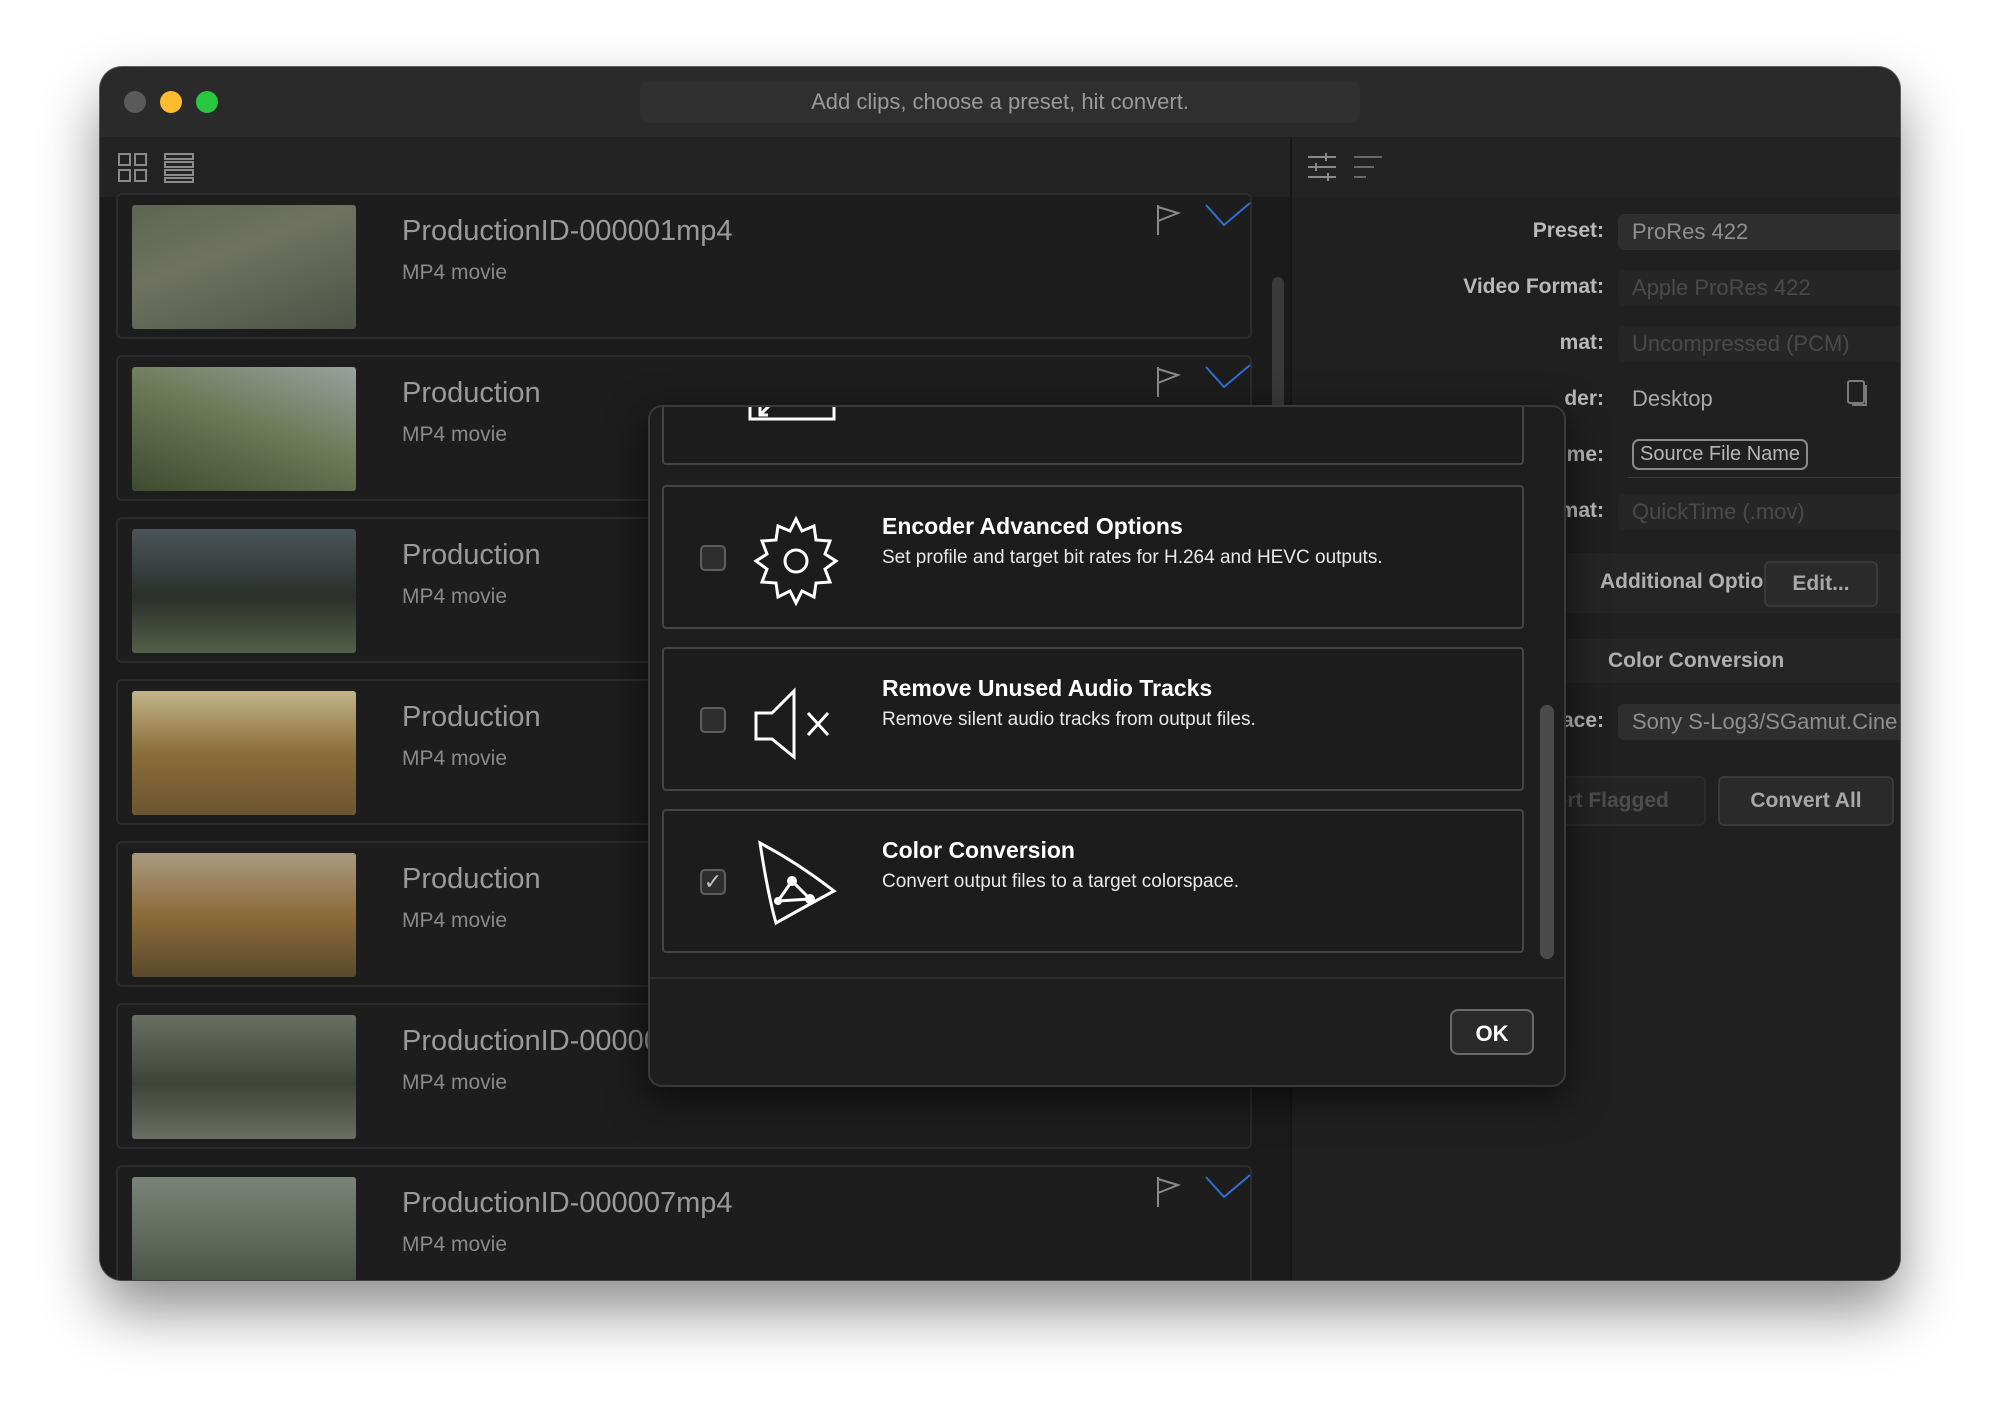 The width and height of the screenshot is (2000, 1412). What do you see at coordinates (1672, 398) in the screenshot?
I see `folder-value: Desktop` at bounding box center [1672, 398].